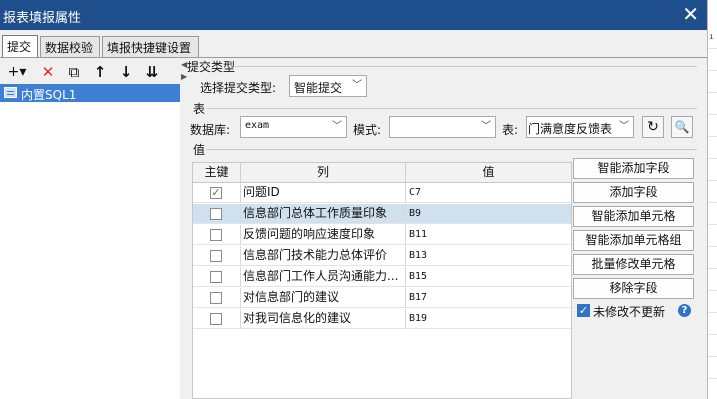 The image size is (717, 399). I want to click on submit-type-label: 选择提交类型:, so click(238, 88).